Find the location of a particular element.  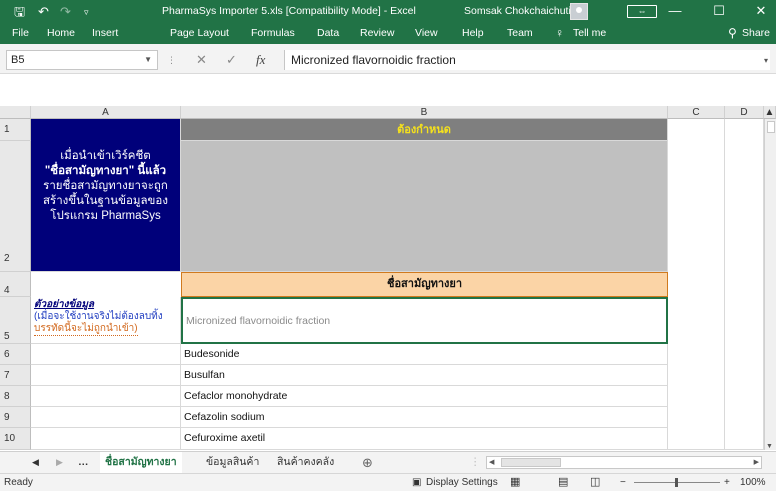

selected-cell-b5: Micronized flavornoidic fraction is located at coordinates (424, 320).